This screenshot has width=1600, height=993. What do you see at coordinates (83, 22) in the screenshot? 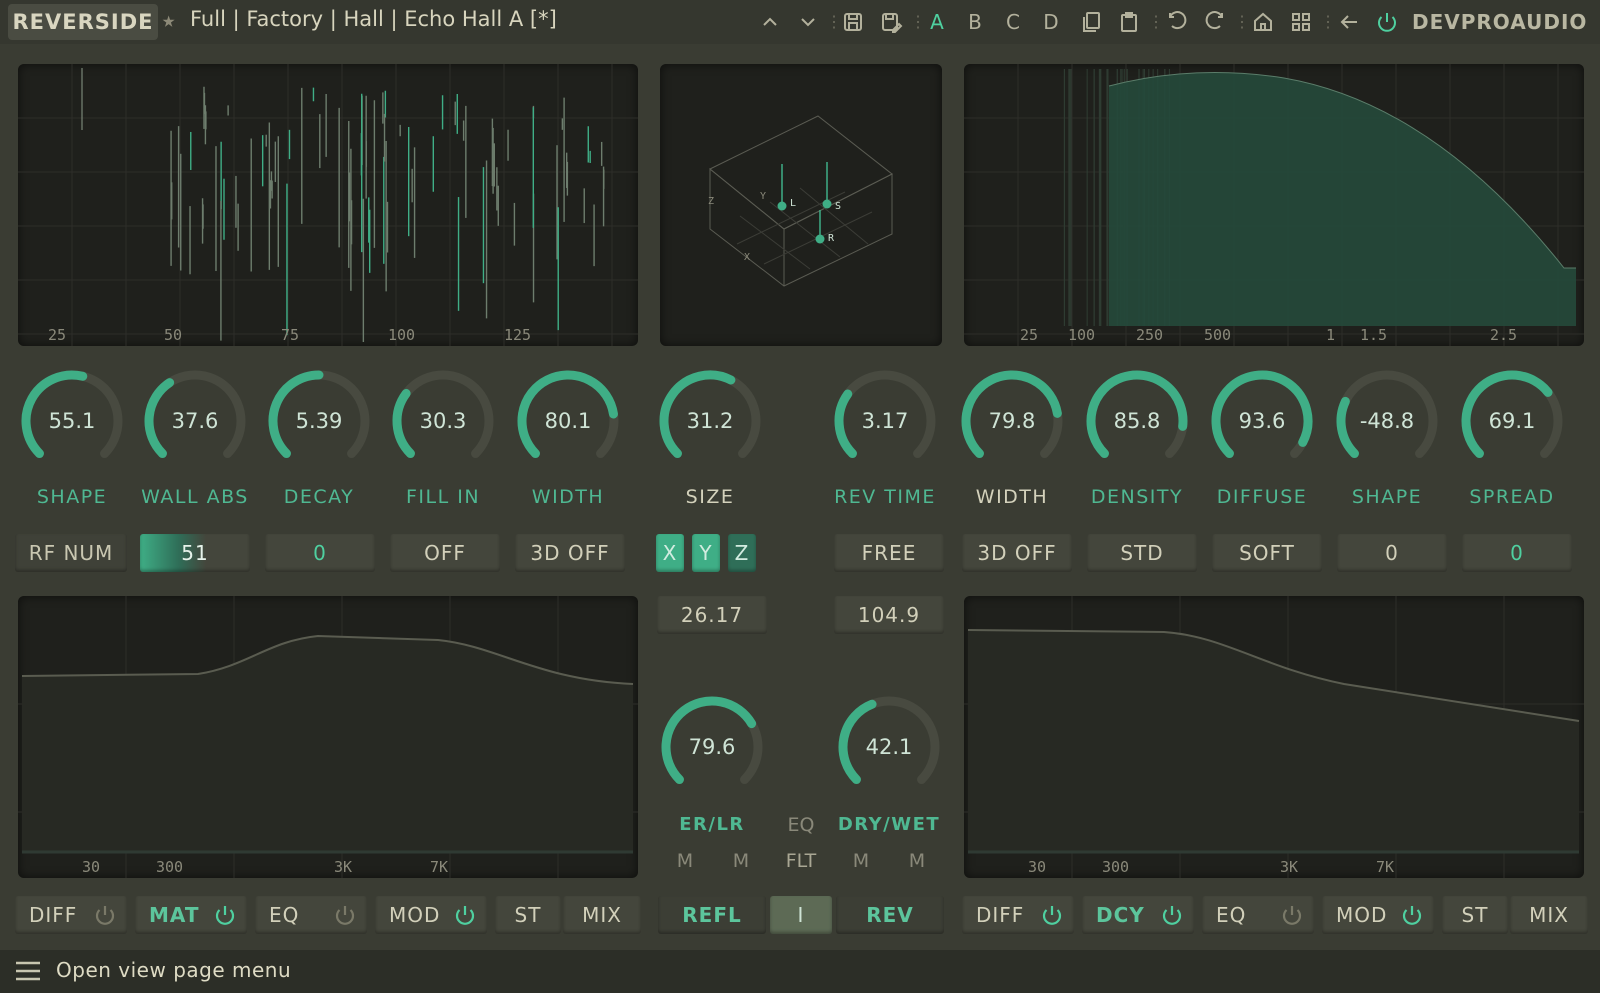
I see `logo: REVERSIDE` at bounding box center [83, 22].